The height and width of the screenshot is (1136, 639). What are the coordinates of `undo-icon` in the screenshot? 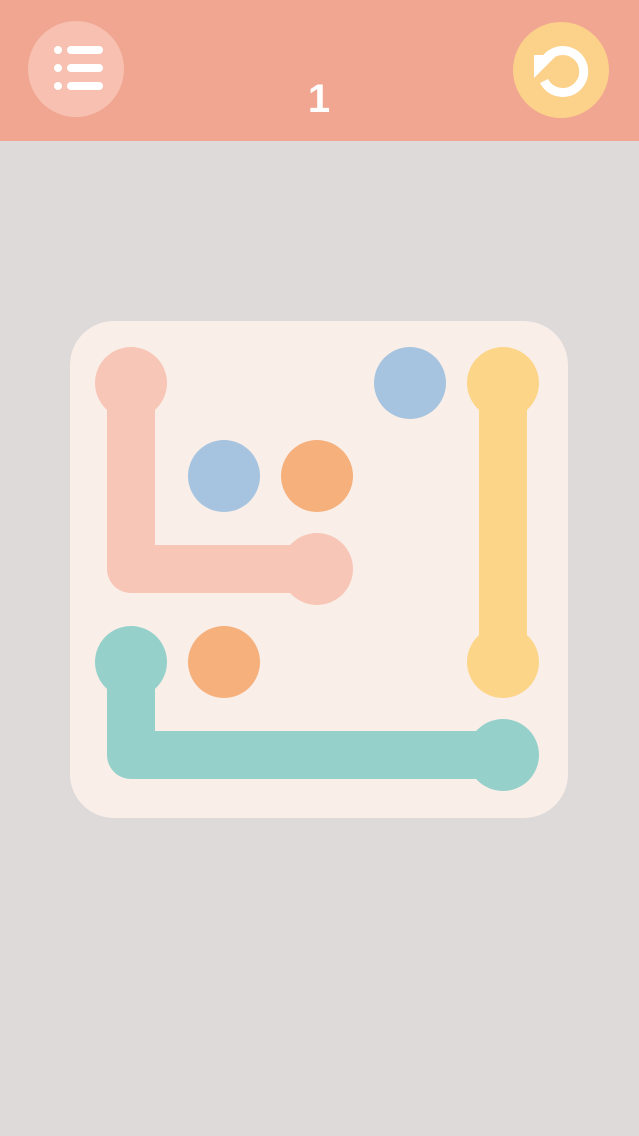 It's located at (561, 71).